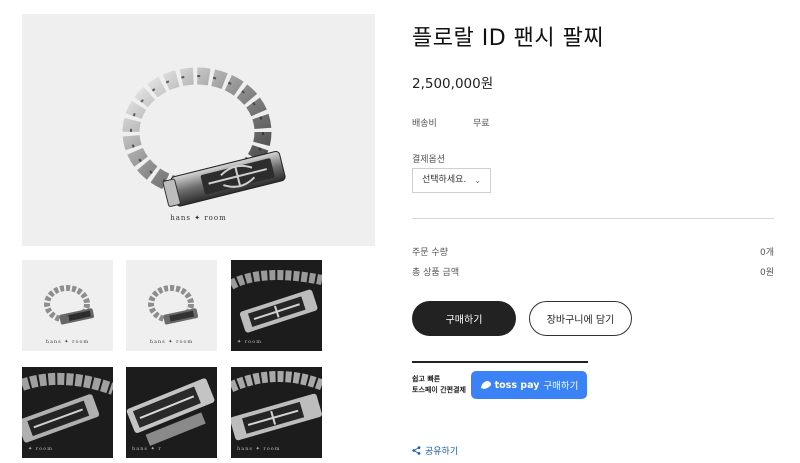  Describe the element at coordinates (508, 38) in the screenshot. I see `product-title: 플로랄 ID 팬시 팔찌` at that location.